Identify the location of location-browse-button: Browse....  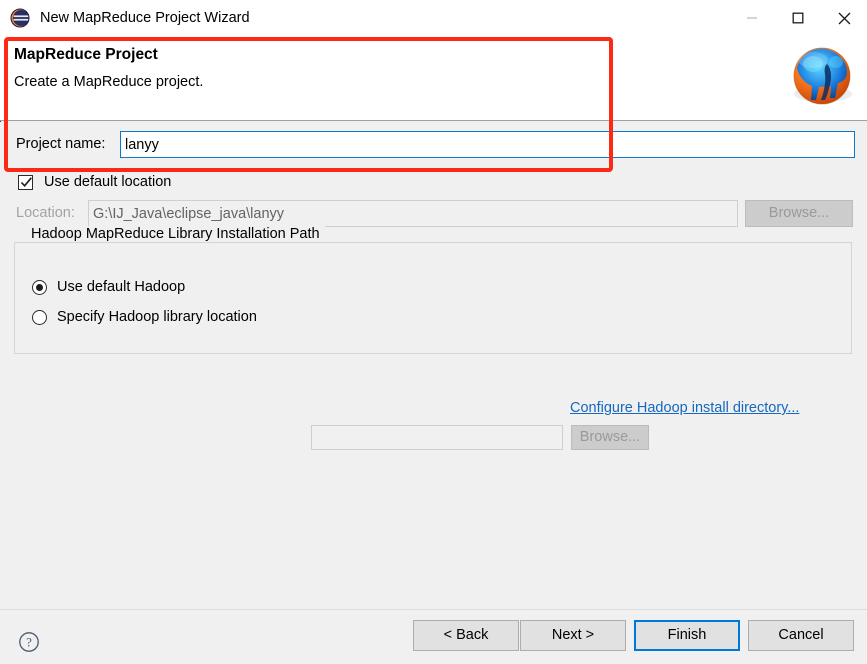
(799, 213).